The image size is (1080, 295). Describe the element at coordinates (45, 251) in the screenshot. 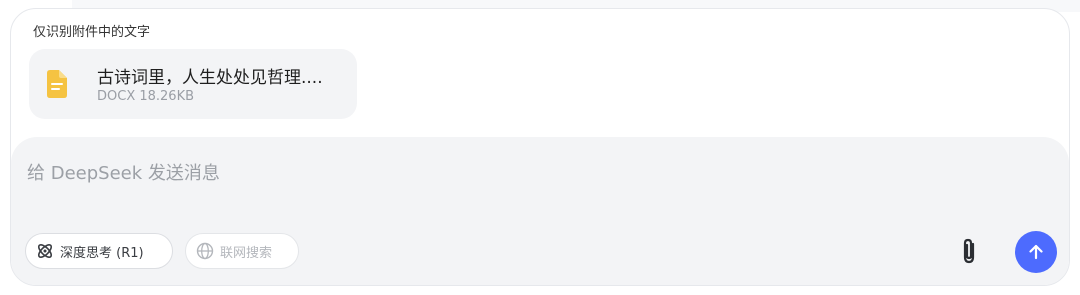

I see `deep-think-icon` at that location.